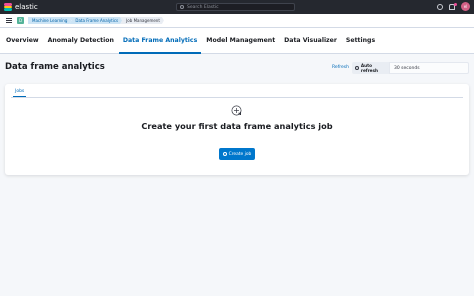  I want to click on header-actions: el, so click(453, 6).